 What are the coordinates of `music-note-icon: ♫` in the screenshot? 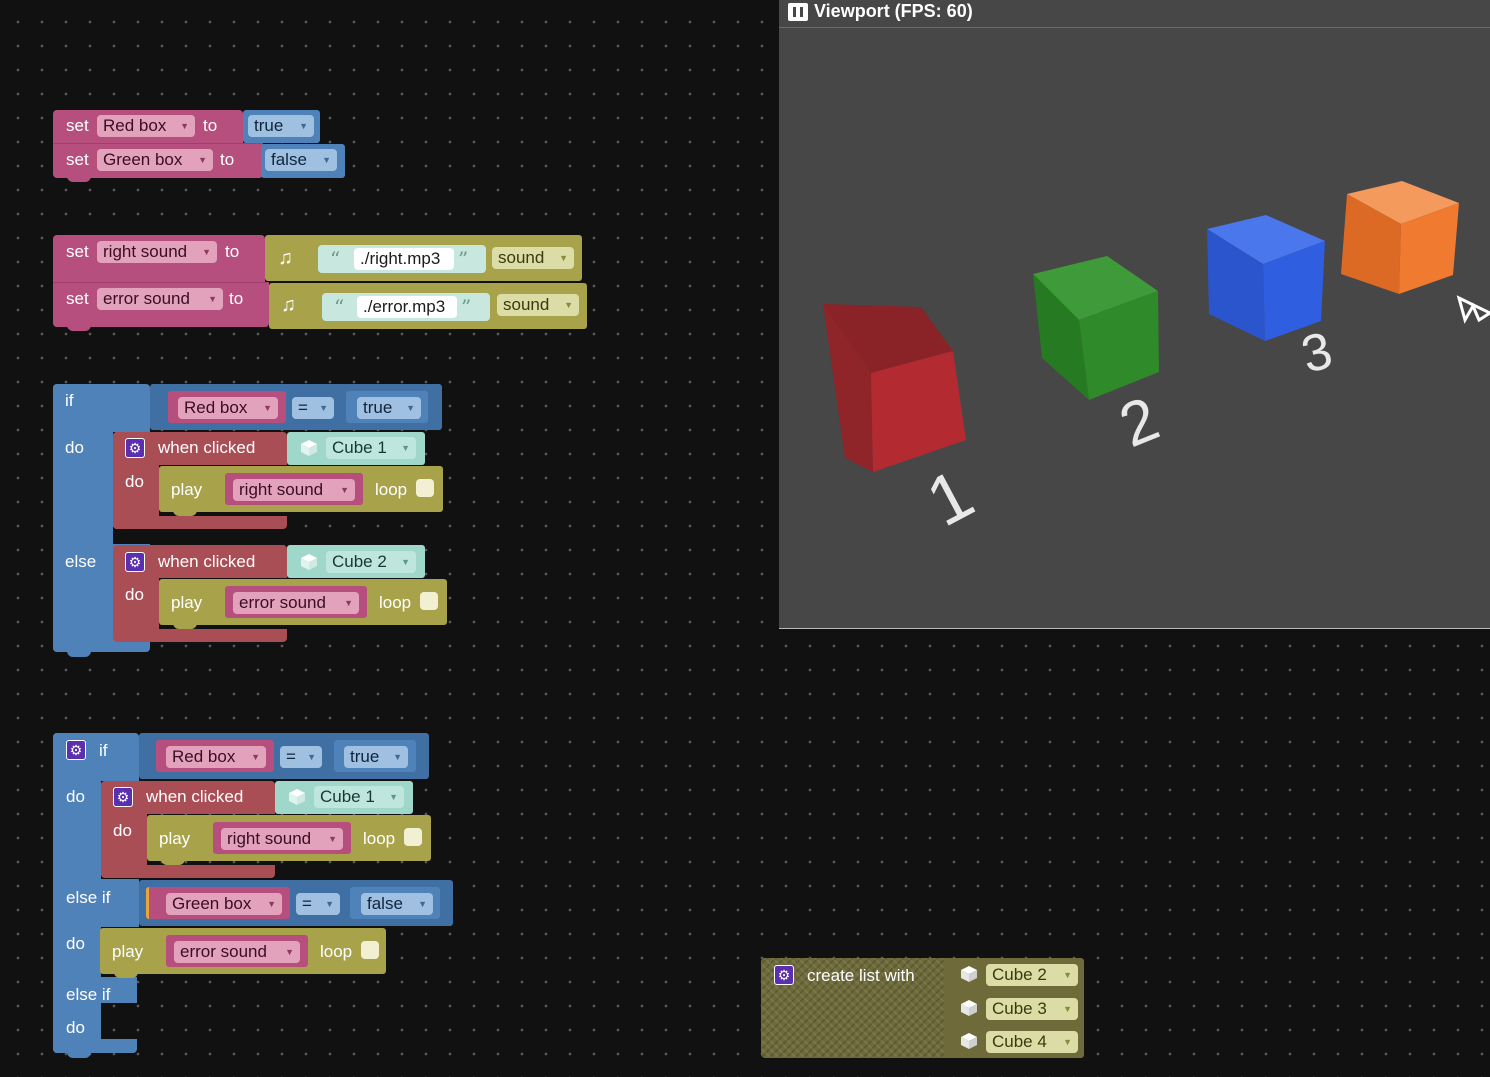 It's located at (288, 305).